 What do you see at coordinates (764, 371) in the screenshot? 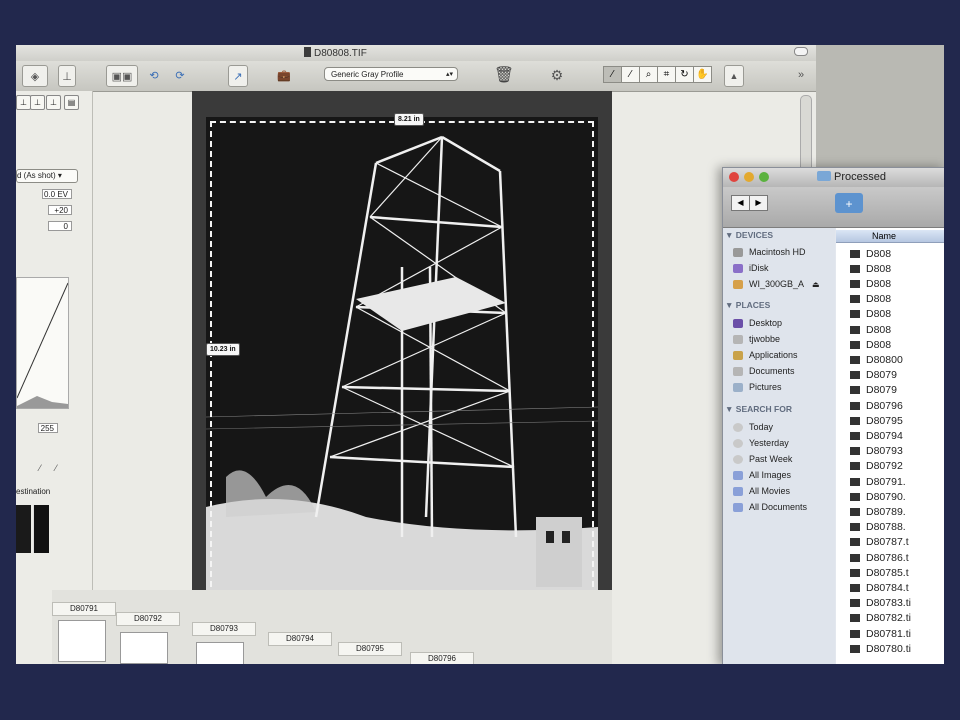
I see `sidebar-item-documents: Documents` at bounding box center [764, 371].